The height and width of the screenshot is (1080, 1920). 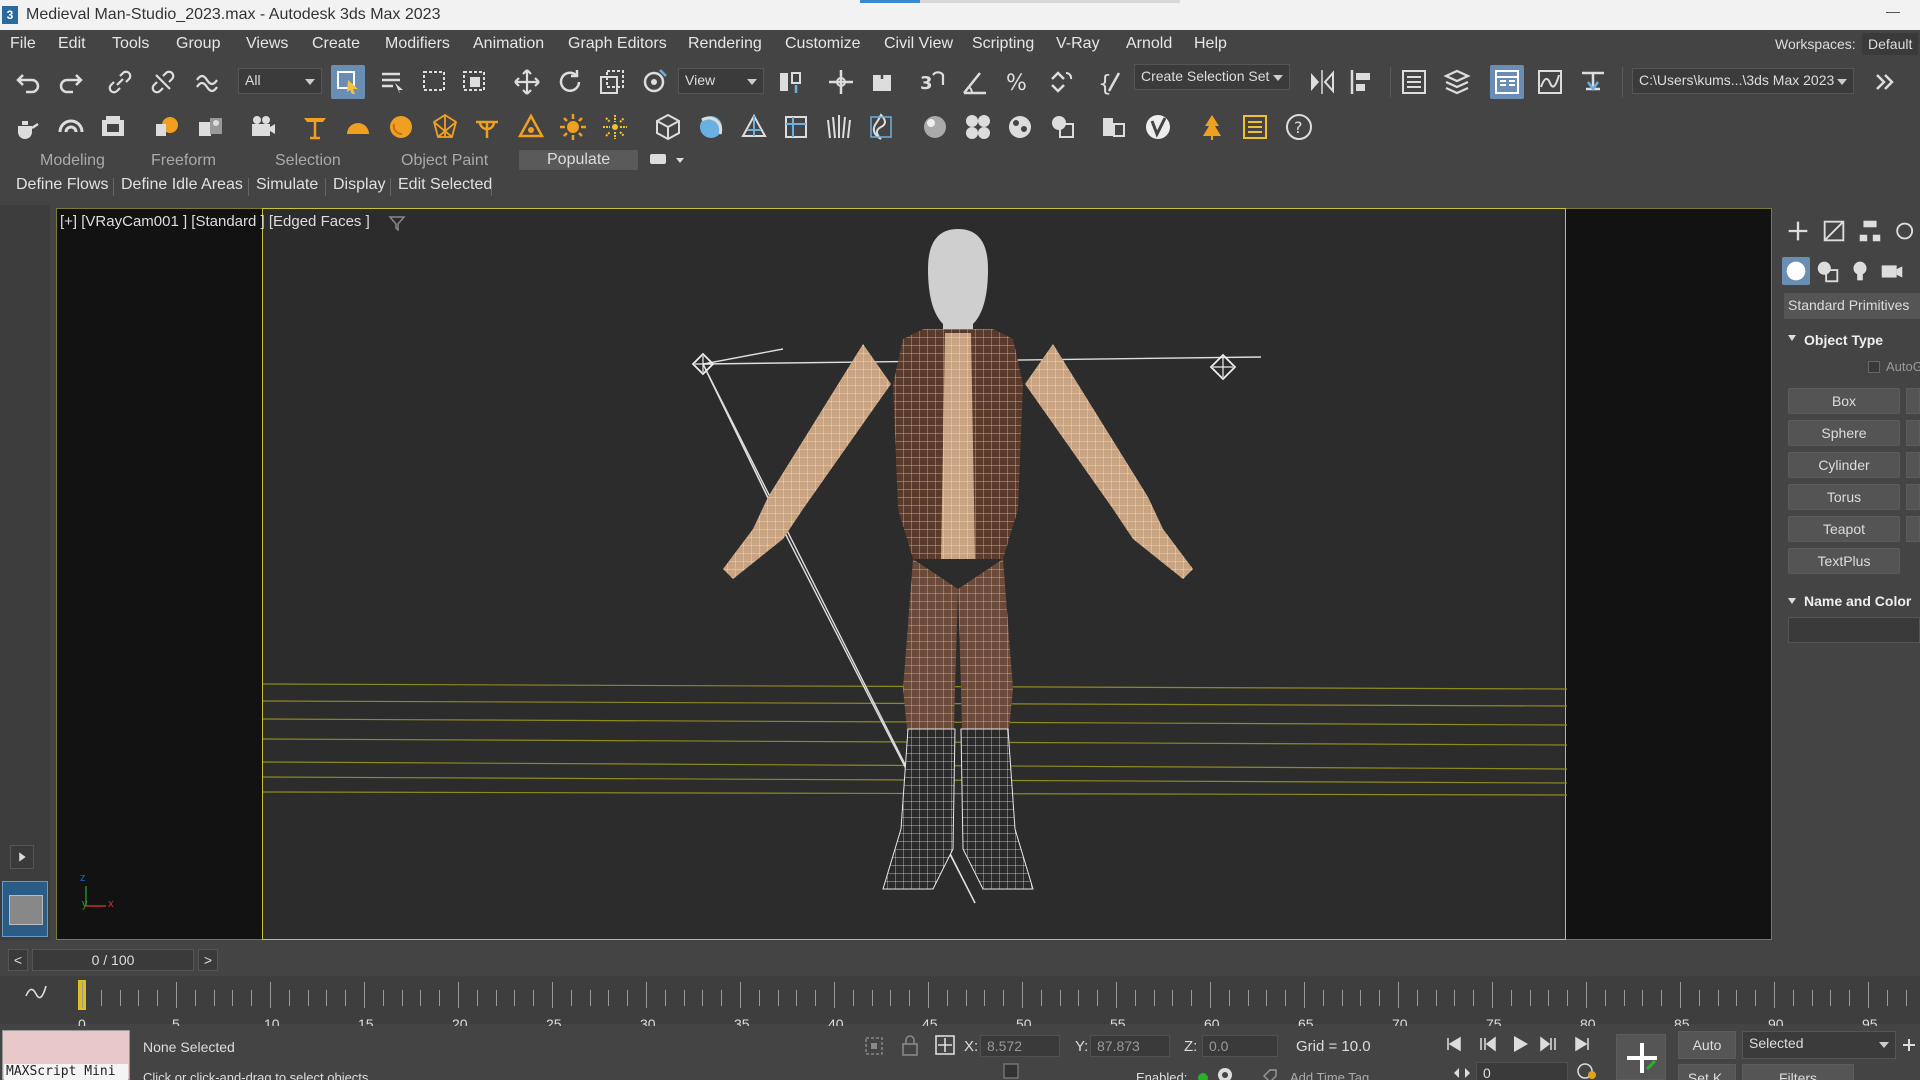 I want to click on menu-tools: Tools, so click(x=130, y=44).